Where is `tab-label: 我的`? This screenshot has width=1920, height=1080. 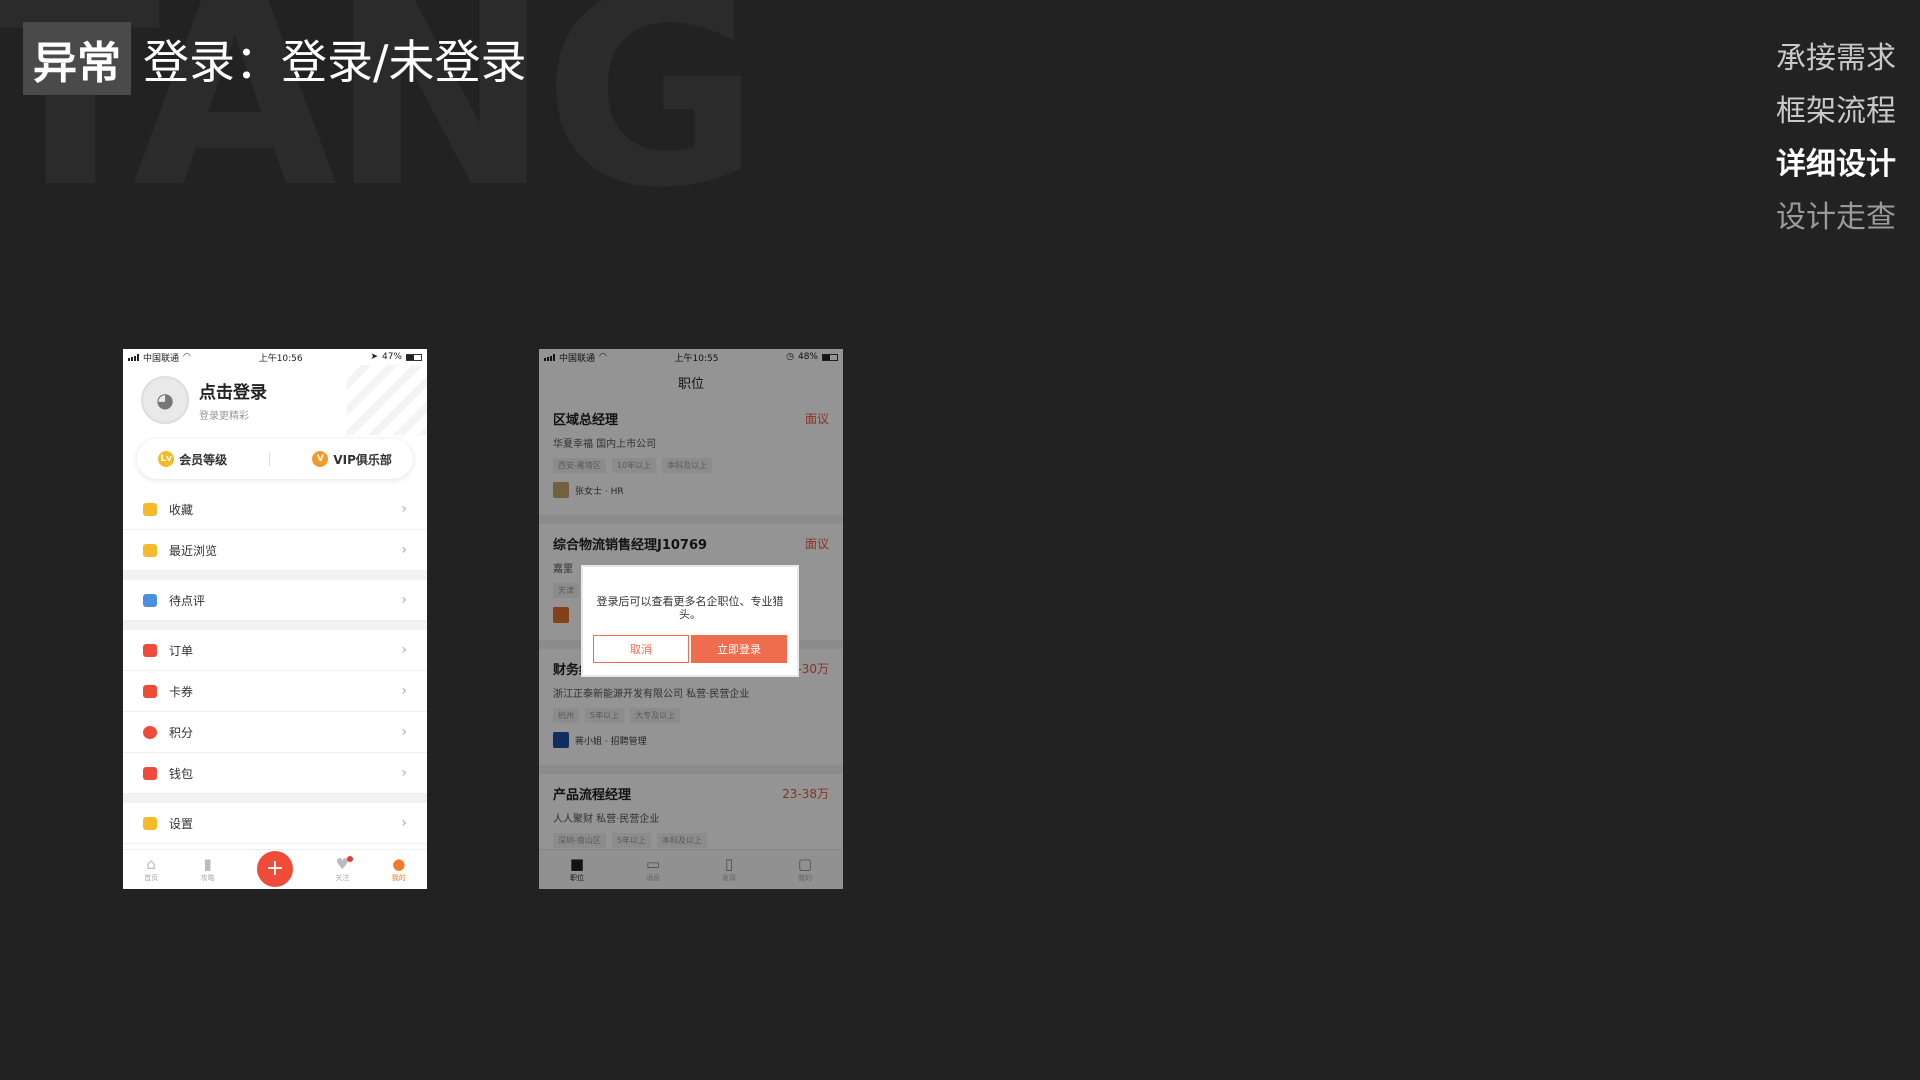
tab-label: 我的 is located at coordinates (398, 878).